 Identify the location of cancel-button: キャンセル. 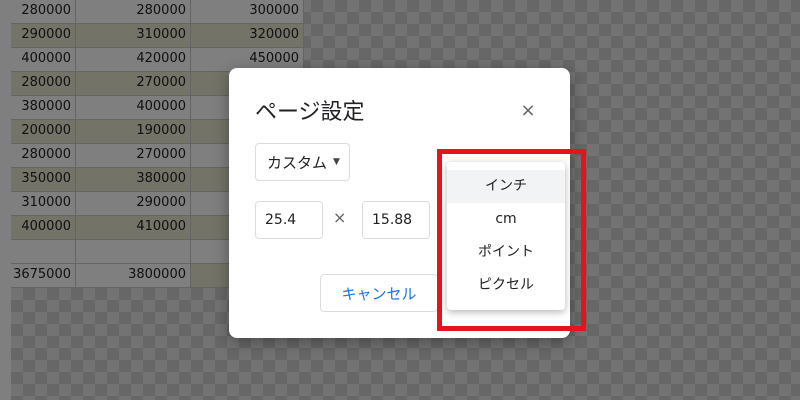
(379, 293).